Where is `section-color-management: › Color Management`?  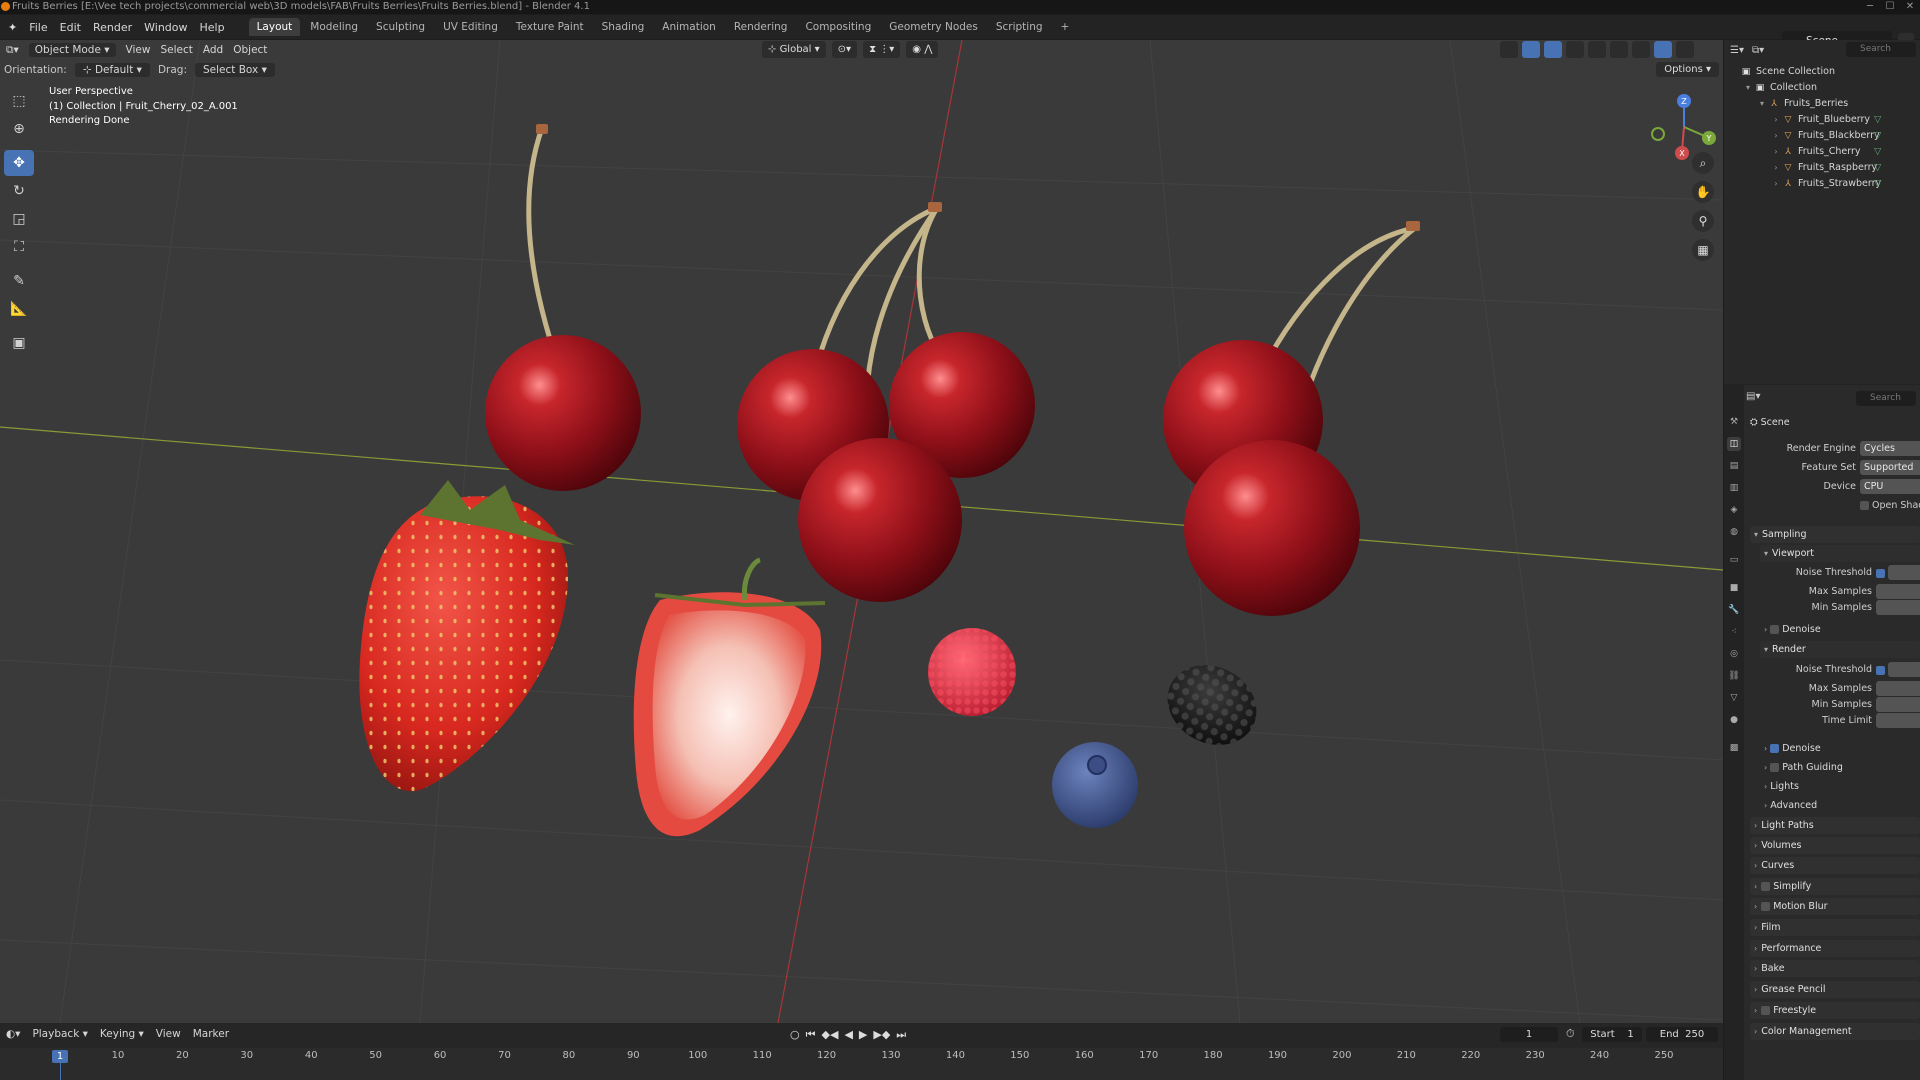
section-color-management: › Color Management is located at coordinates (1835, 1031).